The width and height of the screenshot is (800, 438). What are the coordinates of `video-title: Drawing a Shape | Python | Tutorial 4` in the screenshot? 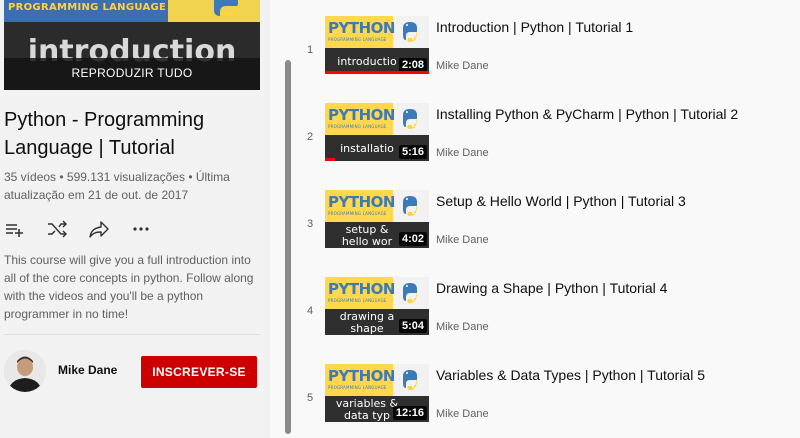 It's located at (616, 288).